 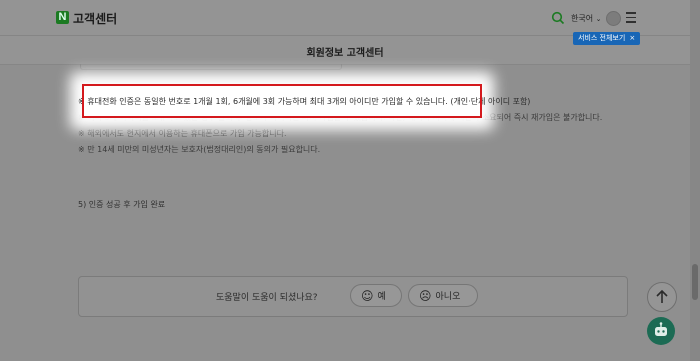 I want to click on brand-title: 고객센터, so click(x=95, y=18).